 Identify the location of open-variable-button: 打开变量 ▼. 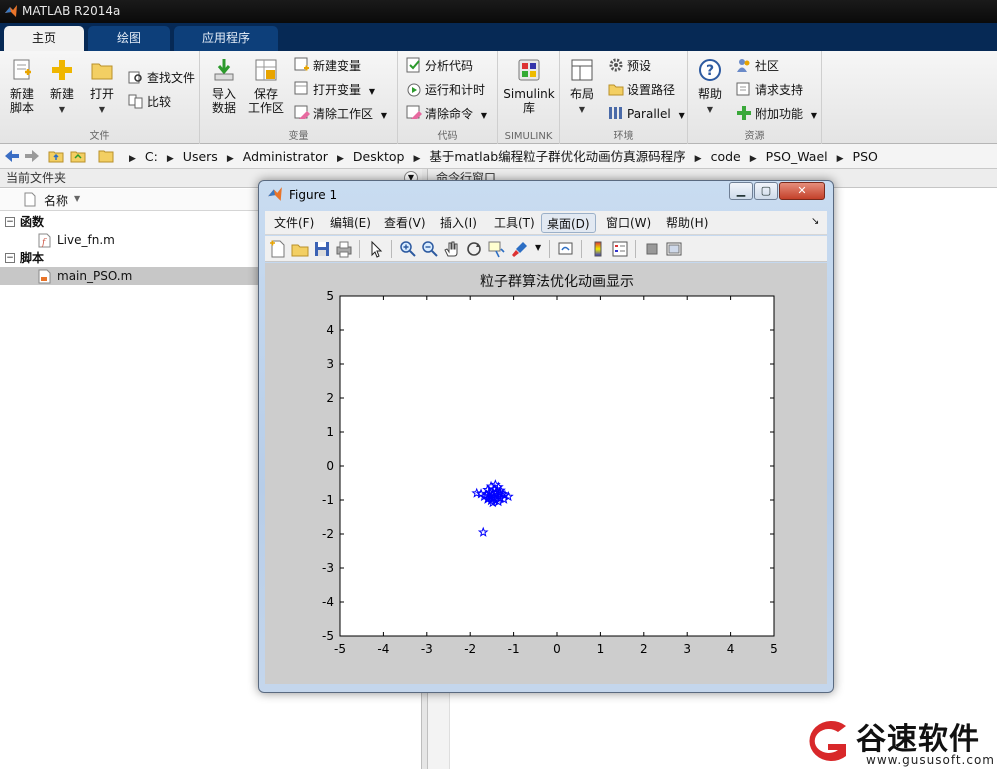
(334, 90).